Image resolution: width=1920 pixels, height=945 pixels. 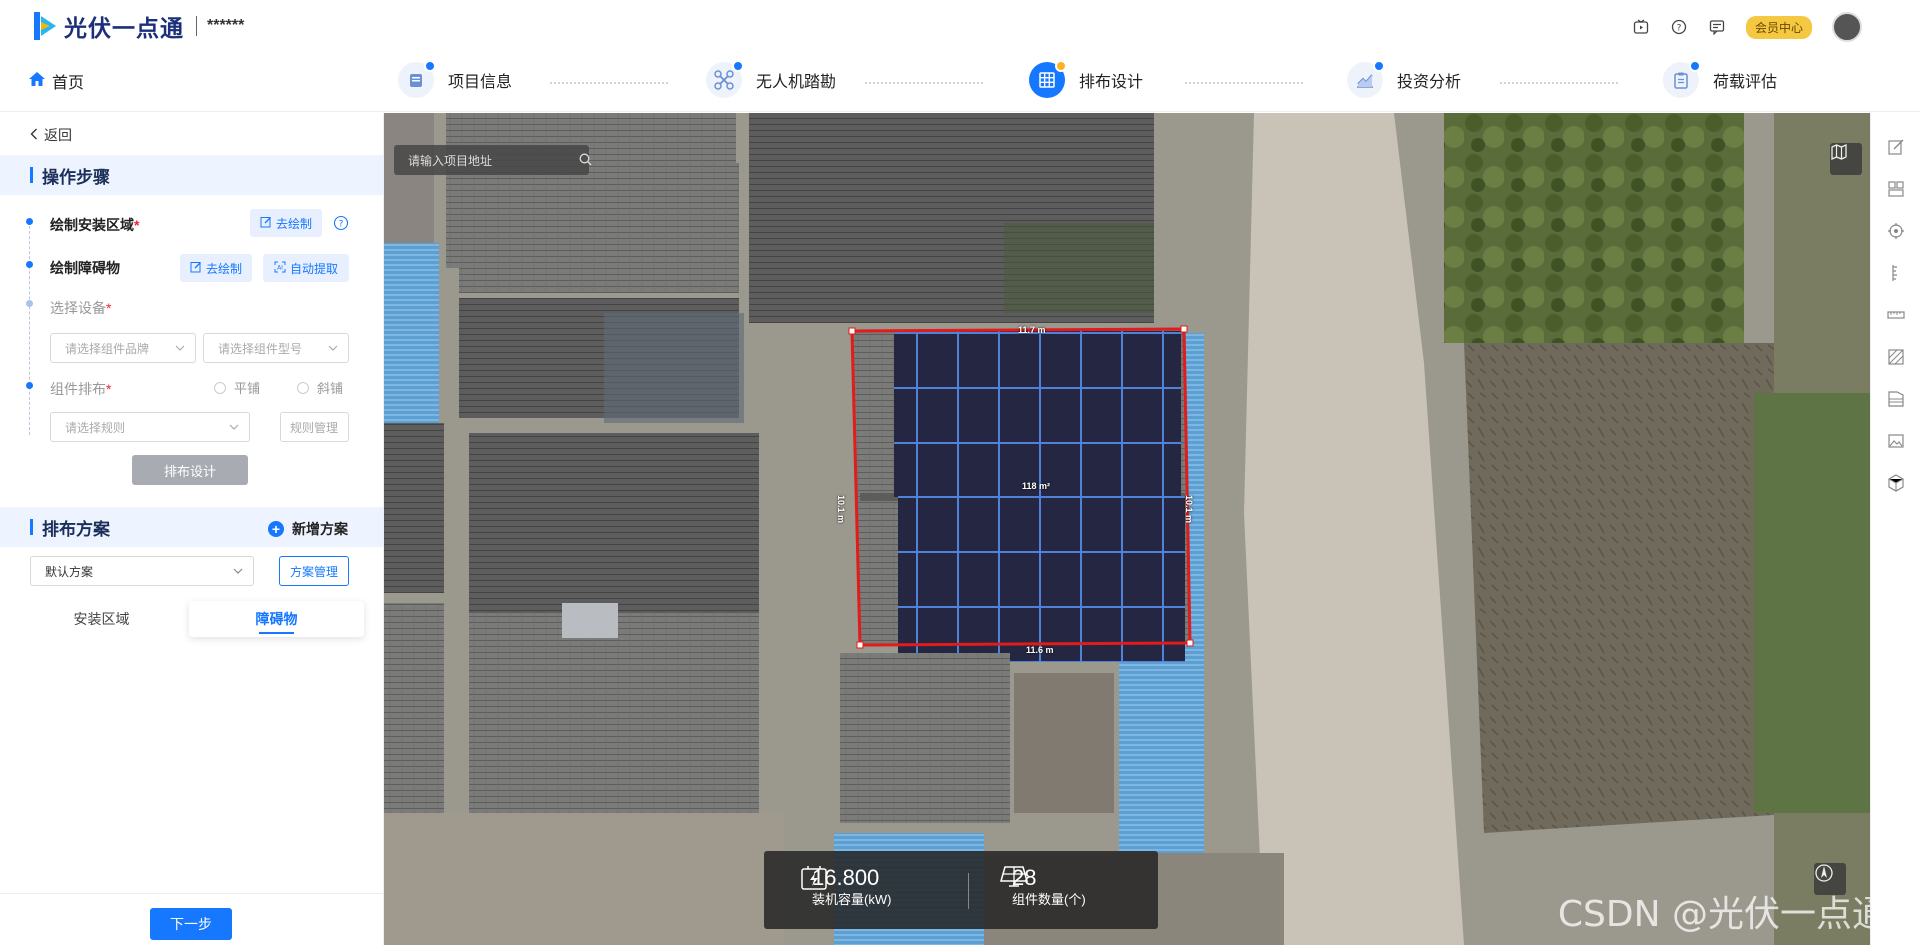 I want to click on hatch-area-icon, so click(x=1896, y=357).